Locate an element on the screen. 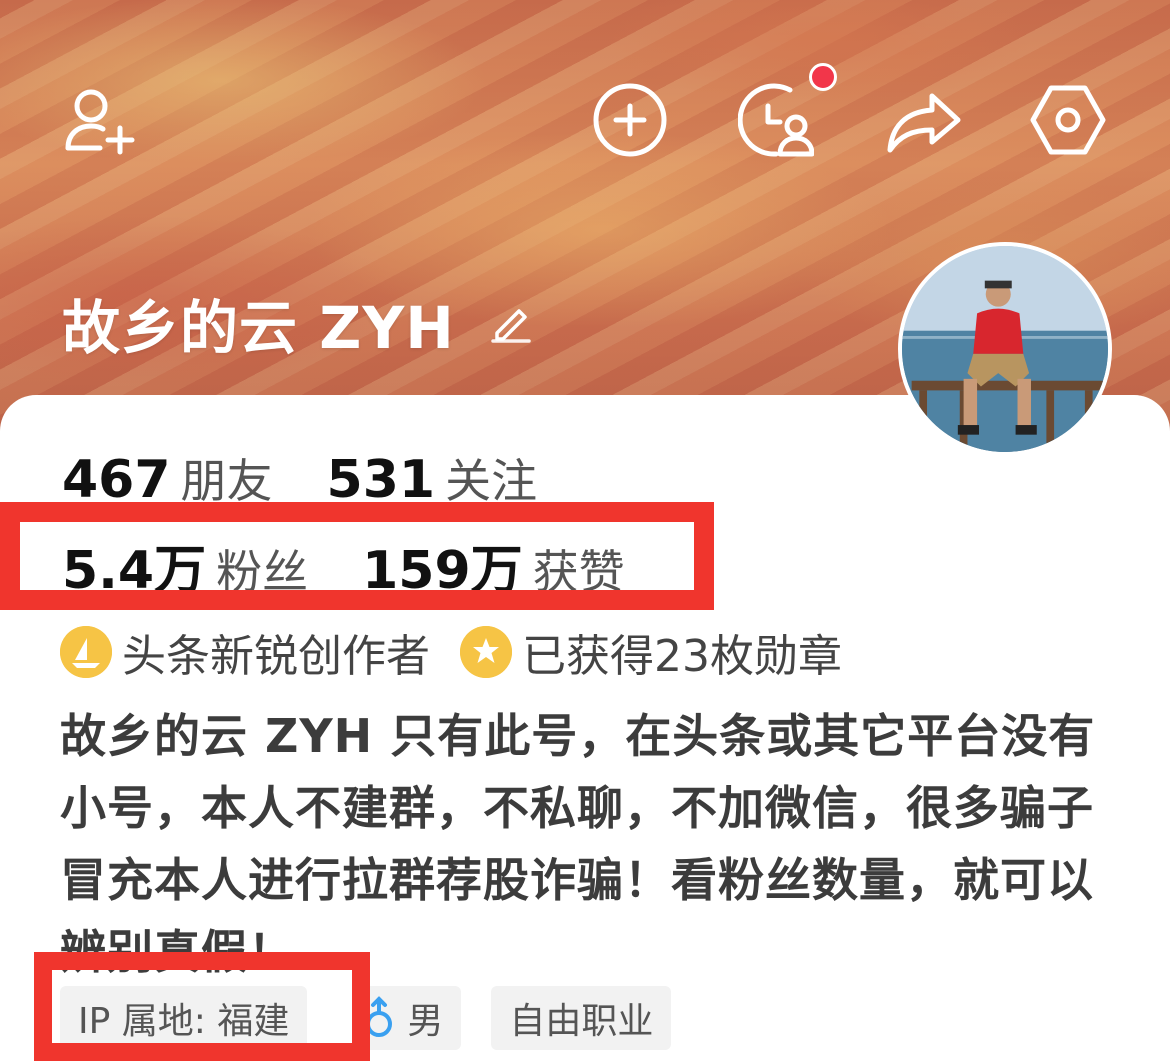  edit-icon is located at coordinates (511, 323).